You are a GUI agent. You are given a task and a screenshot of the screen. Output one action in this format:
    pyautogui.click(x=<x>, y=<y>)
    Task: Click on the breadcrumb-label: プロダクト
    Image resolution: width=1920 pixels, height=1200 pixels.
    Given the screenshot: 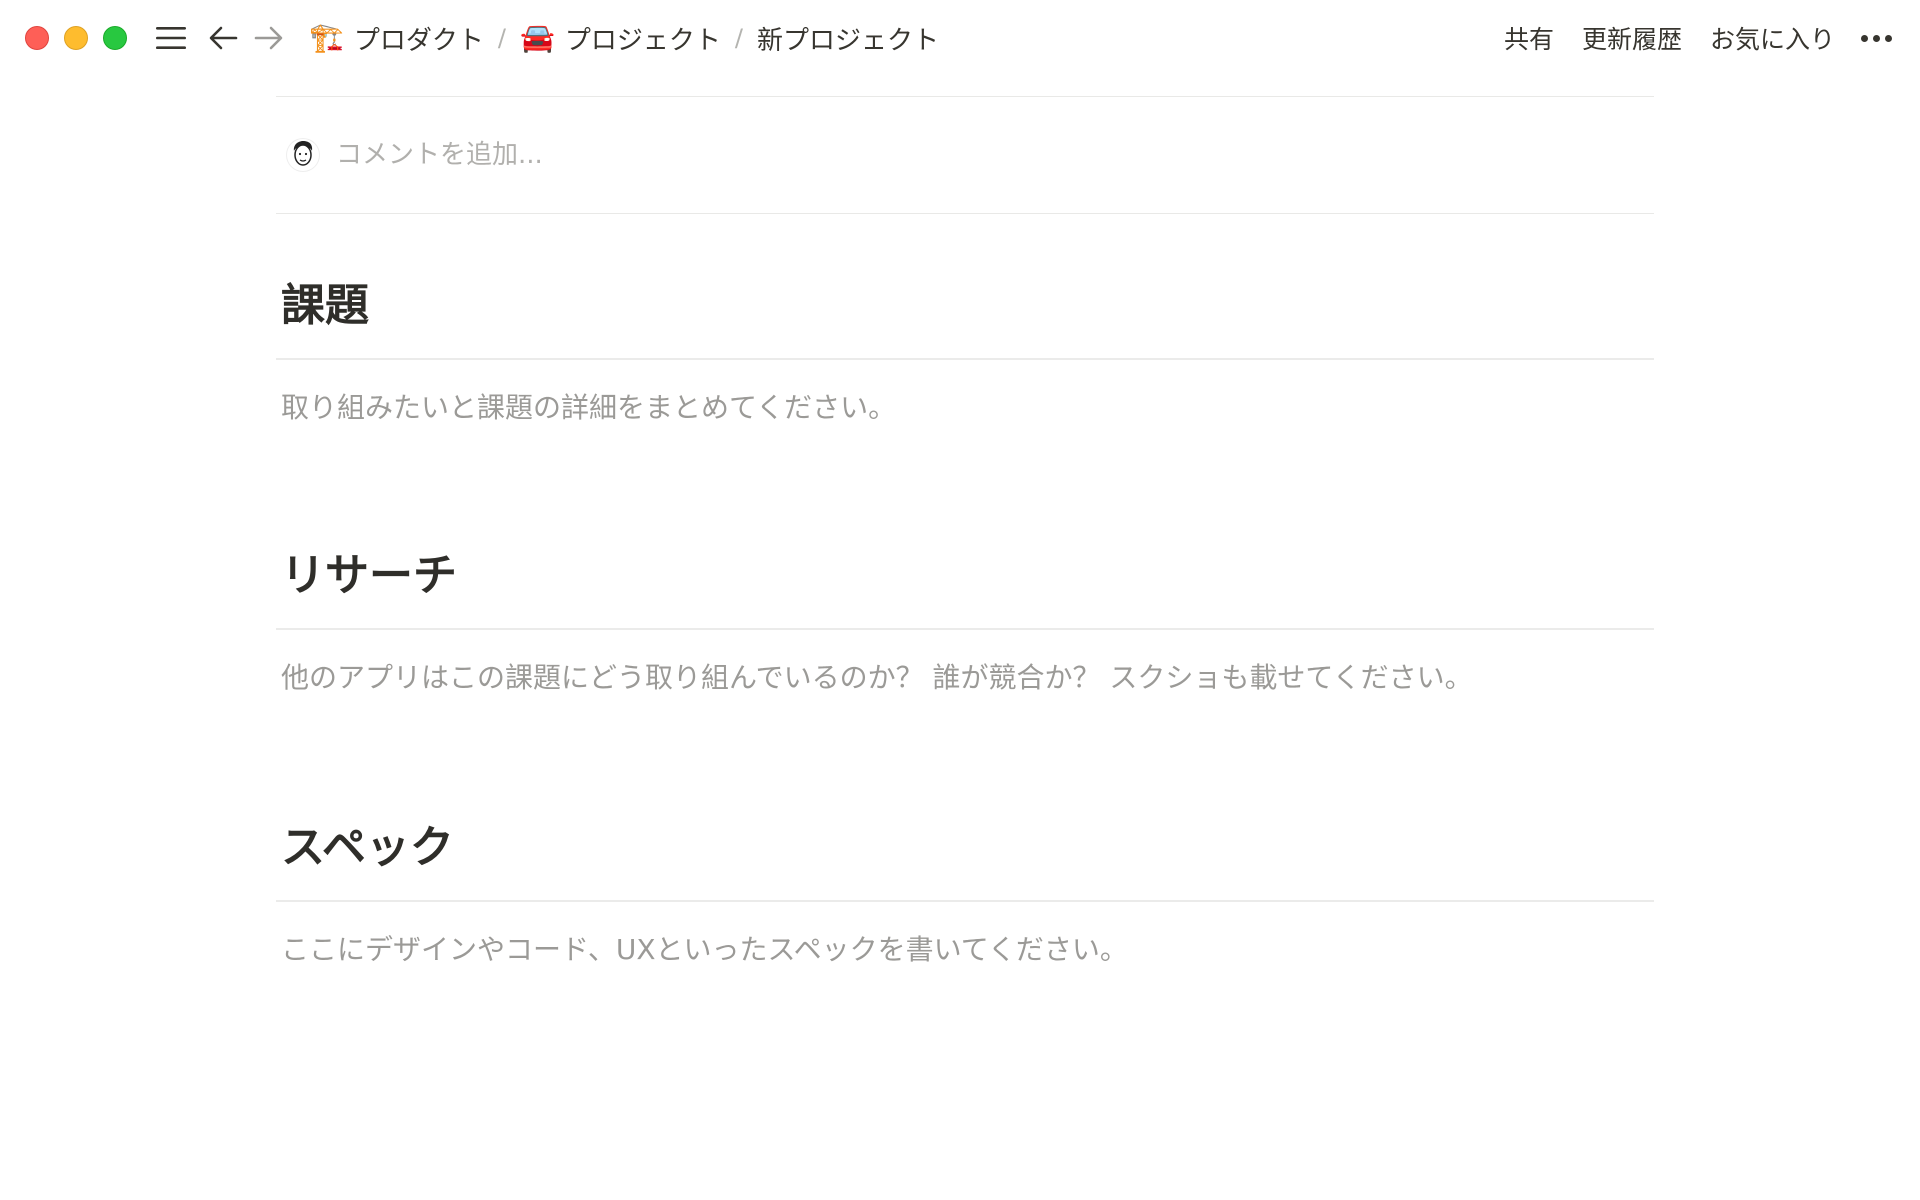 What is the action you would take?
    pyautogui.click(x=418, y=40)
    